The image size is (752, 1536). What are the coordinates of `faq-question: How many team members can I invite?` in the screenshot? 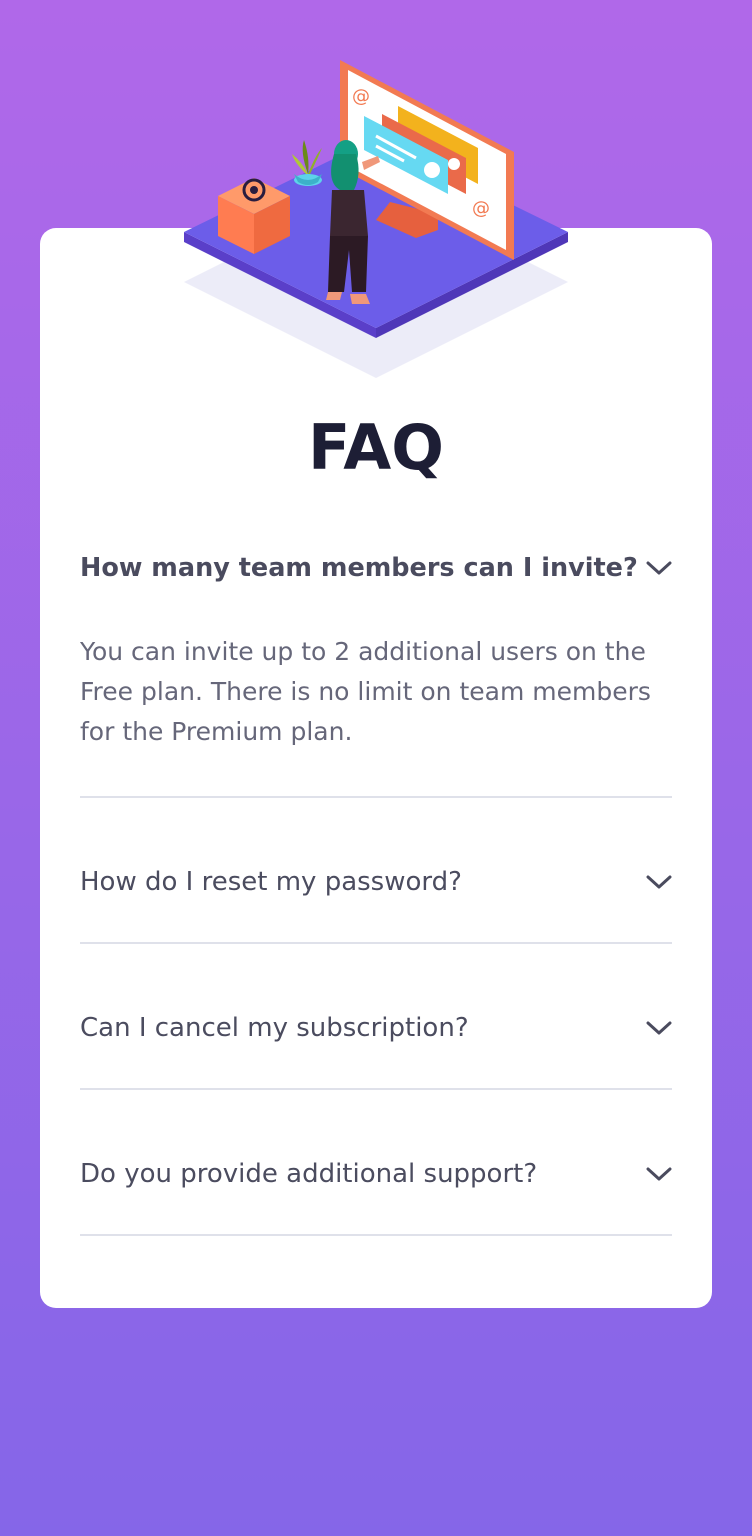 It's located at (359, 568).